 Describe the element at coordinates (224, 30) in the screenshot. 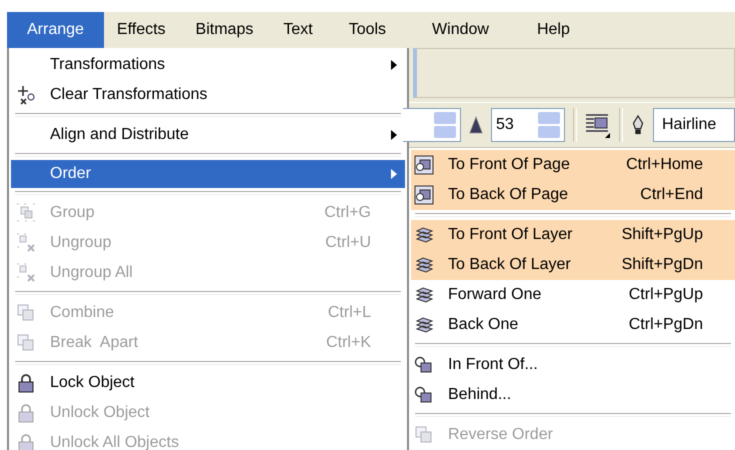

I see `menu-bar-item: Bitmaps` at that location.